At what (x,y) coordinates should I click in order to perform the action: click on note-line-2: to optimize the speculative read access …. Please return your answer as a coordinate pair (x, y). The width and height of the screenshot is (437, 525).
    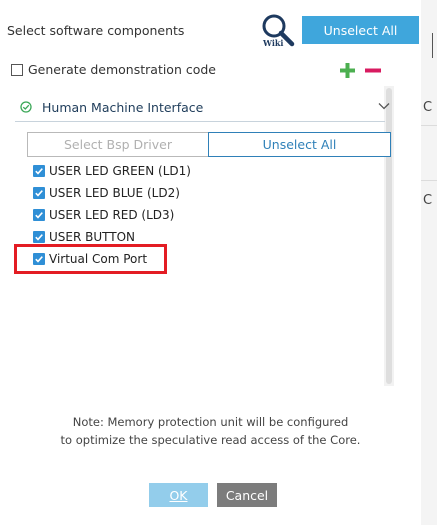
    Looking at the image, I should click on (210, 440).